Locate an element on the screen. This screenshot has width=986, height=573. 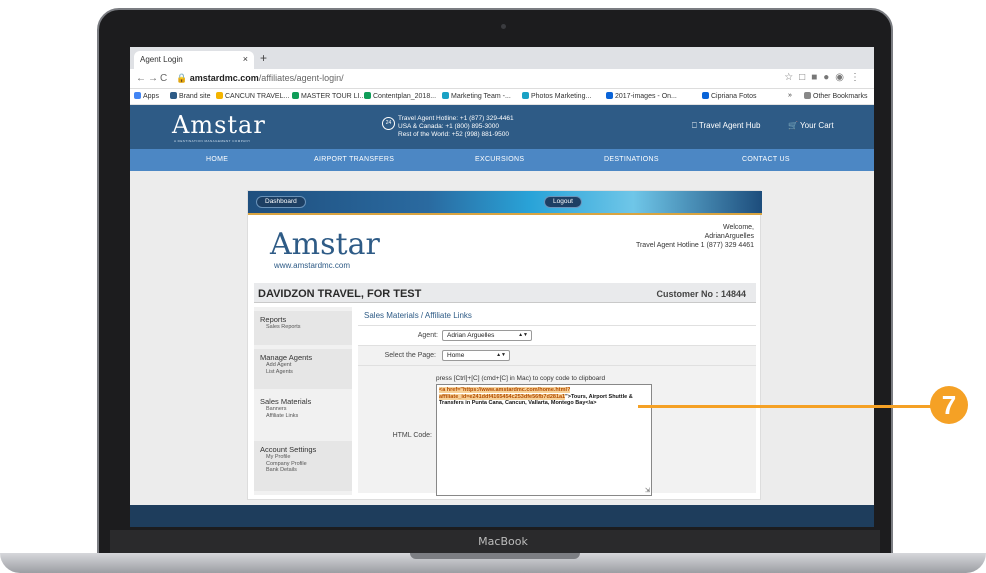
sidebar-title-sales-materials: Sales Materials is located at coordinates (303, 401).